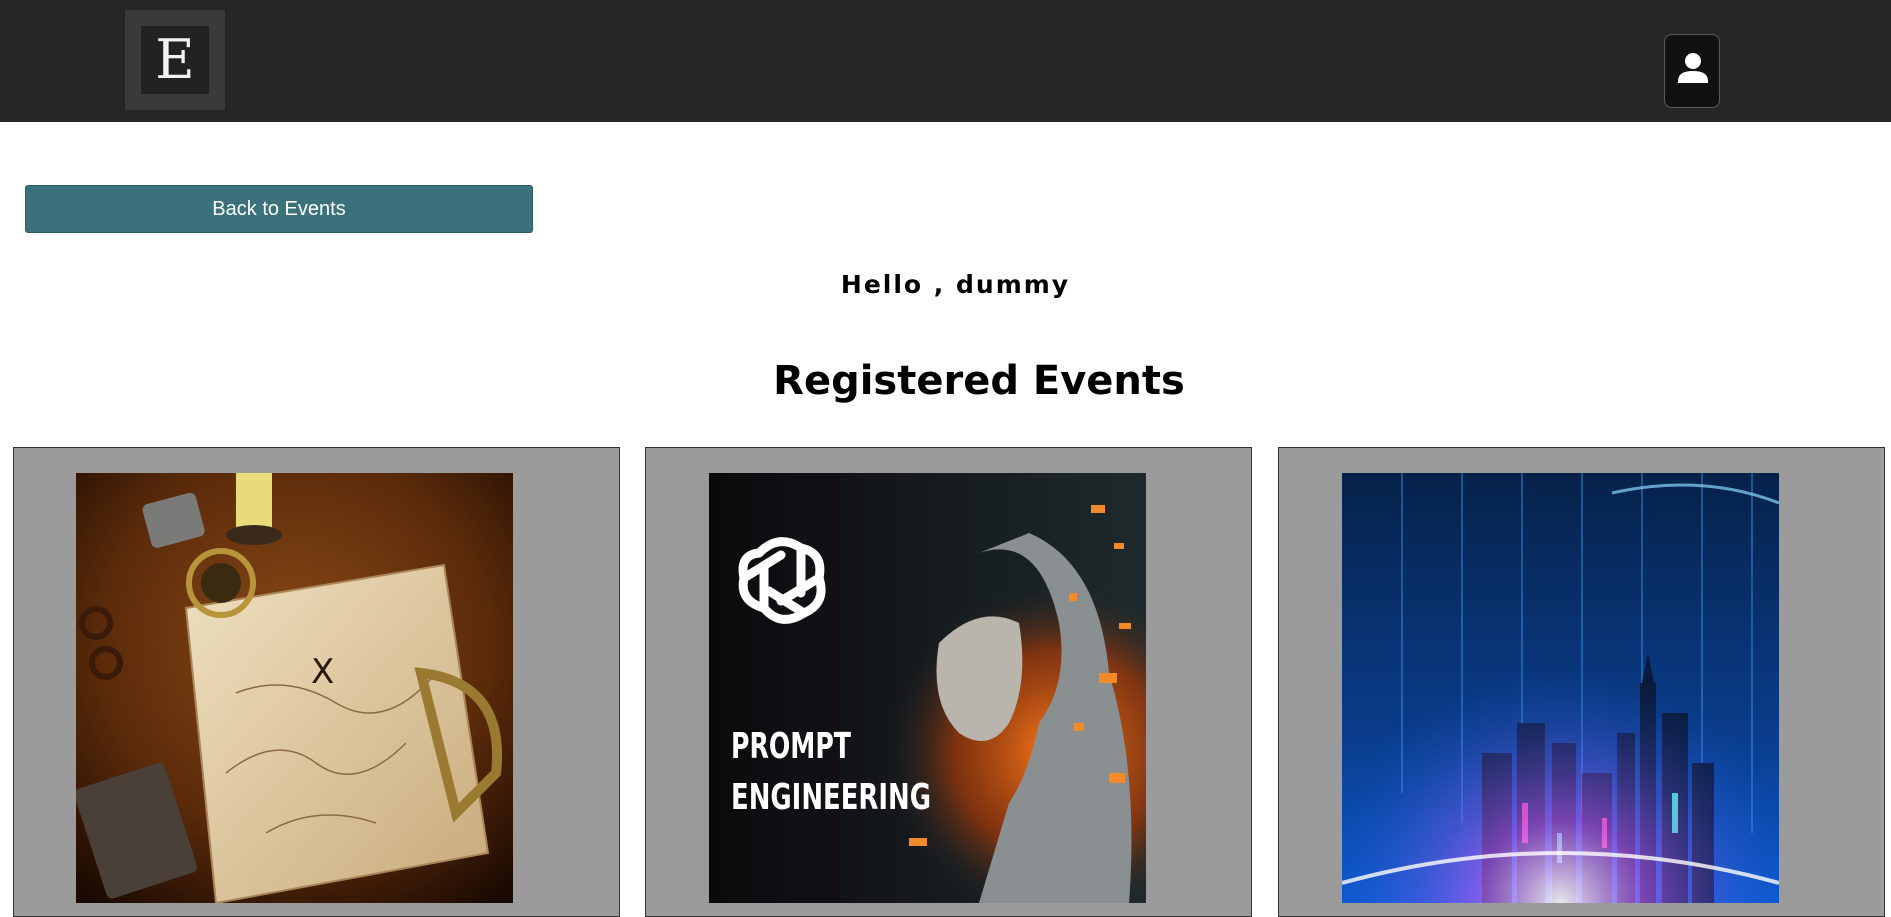  What do you see at coordinates (955, 284) in the screenshot?
I see `greeting-text: Hello , dummy` at bounding box center [955, 284].